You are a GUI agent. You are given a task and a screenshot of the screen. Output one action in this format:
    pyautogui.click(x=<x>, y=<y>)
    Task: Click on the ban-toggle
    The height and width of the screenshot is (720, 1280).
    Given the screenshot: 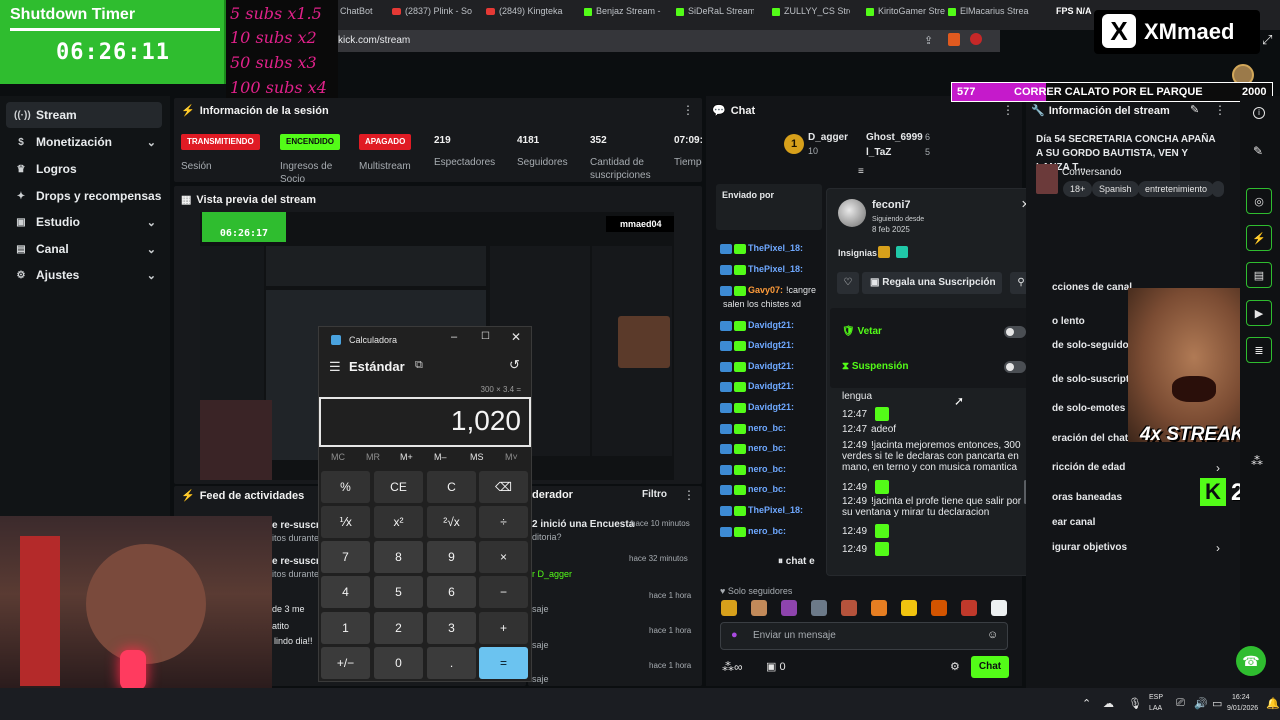 What is the action you would take?
    pyautogui.click(x=1015, y=332)
    